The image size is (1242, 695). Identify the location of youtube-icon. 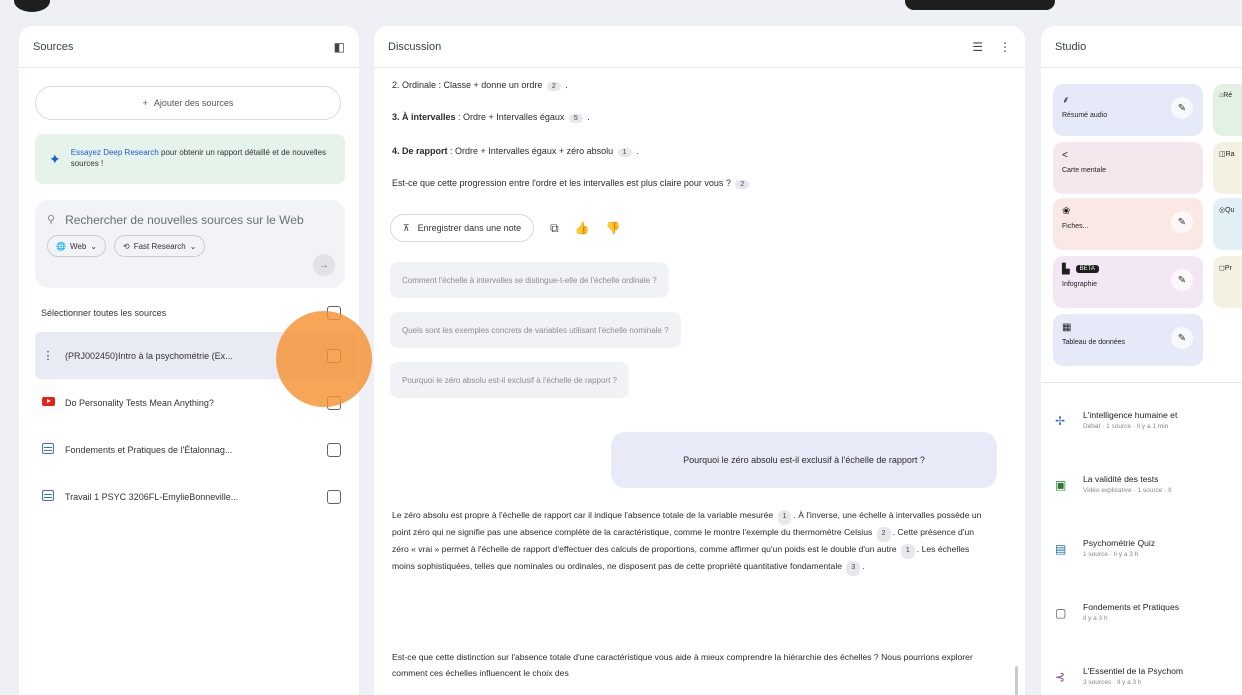
(48, 402).